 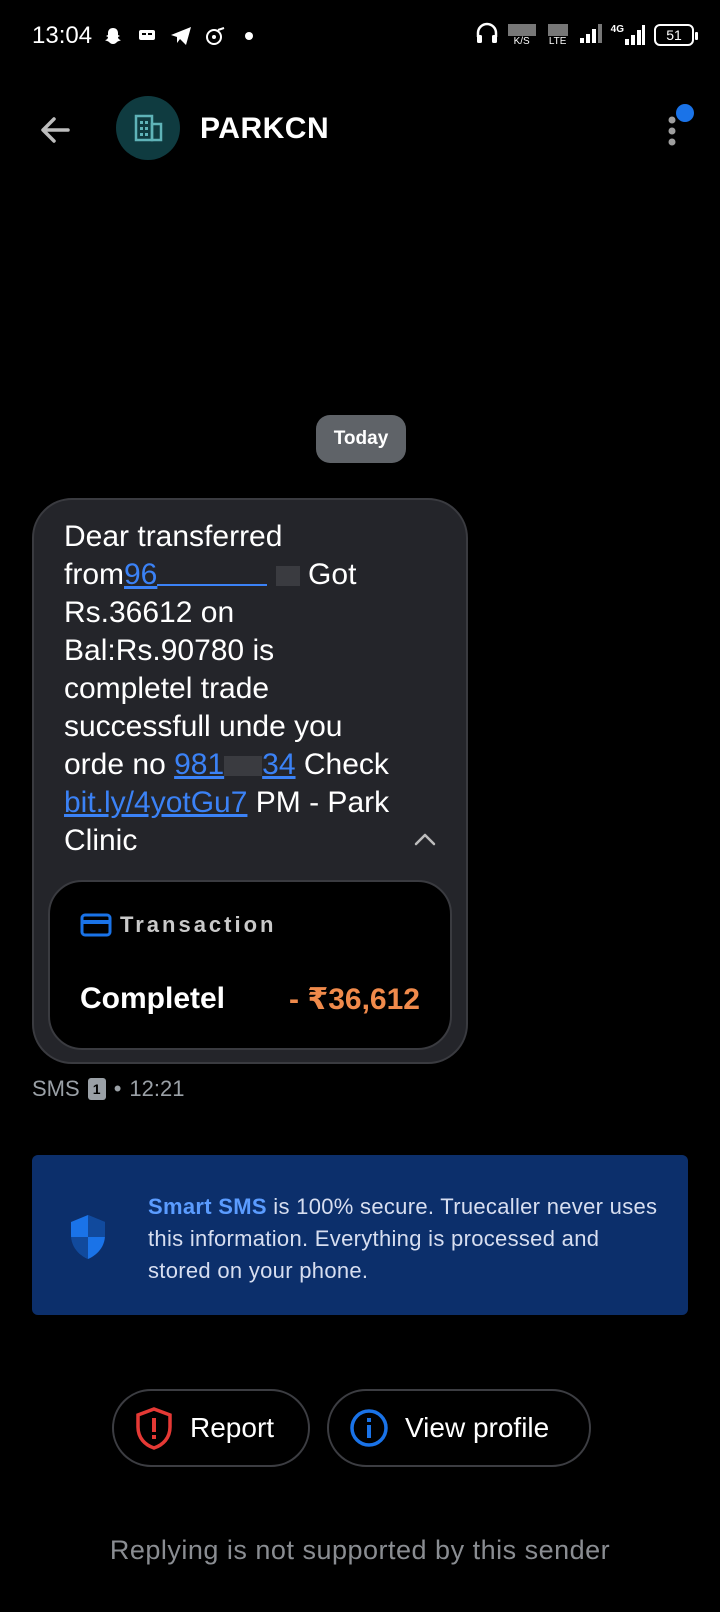 I want to click on notification-icons, so click(x=181, y=36).